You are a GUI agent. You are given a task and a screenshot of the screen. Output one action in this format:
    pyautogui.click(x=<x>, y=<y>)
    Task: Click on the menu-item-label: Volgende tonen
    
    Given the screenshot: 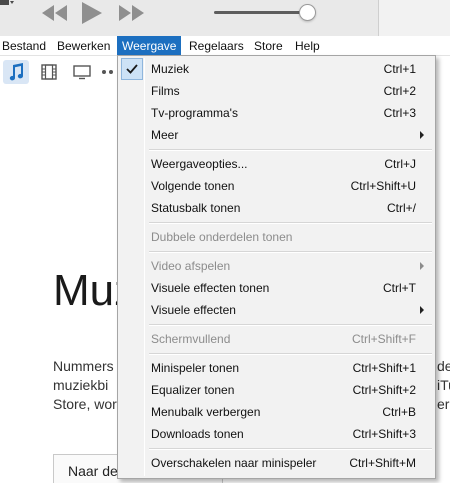 What is the action you would take?
    pyautogui.click(x=193, y=186)
    